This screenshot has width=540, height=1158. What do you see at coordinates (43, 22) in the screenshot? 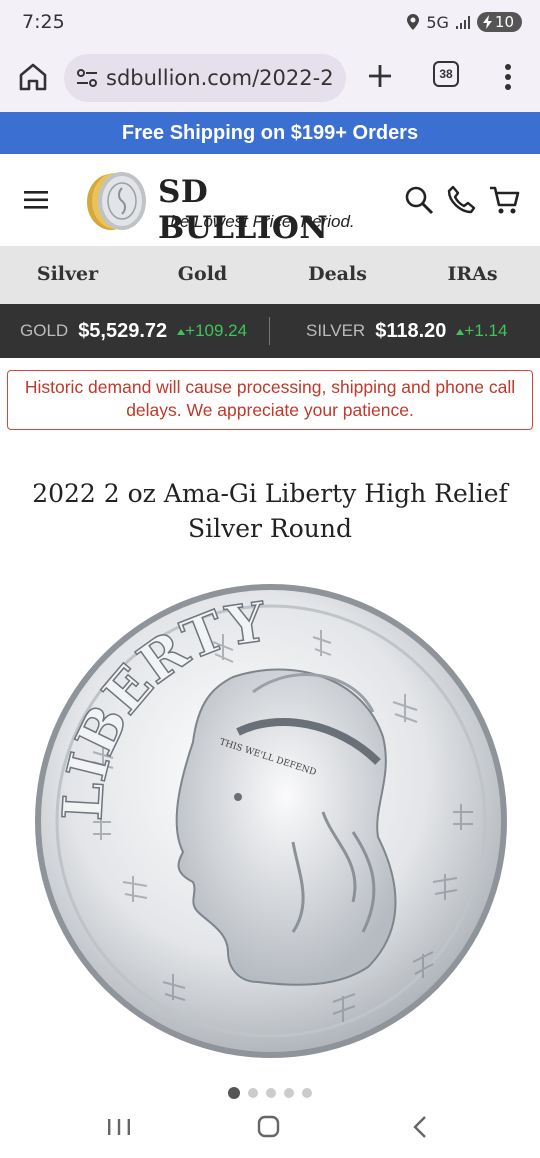
I see `status-time: 7:25` at bounding box center [43, 22].